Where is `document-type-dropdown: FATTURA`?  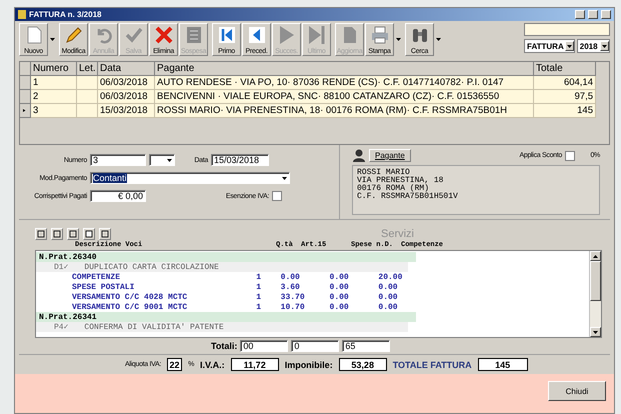 document-type-dropdown: FATTURA is located at coordinates (549, 46).